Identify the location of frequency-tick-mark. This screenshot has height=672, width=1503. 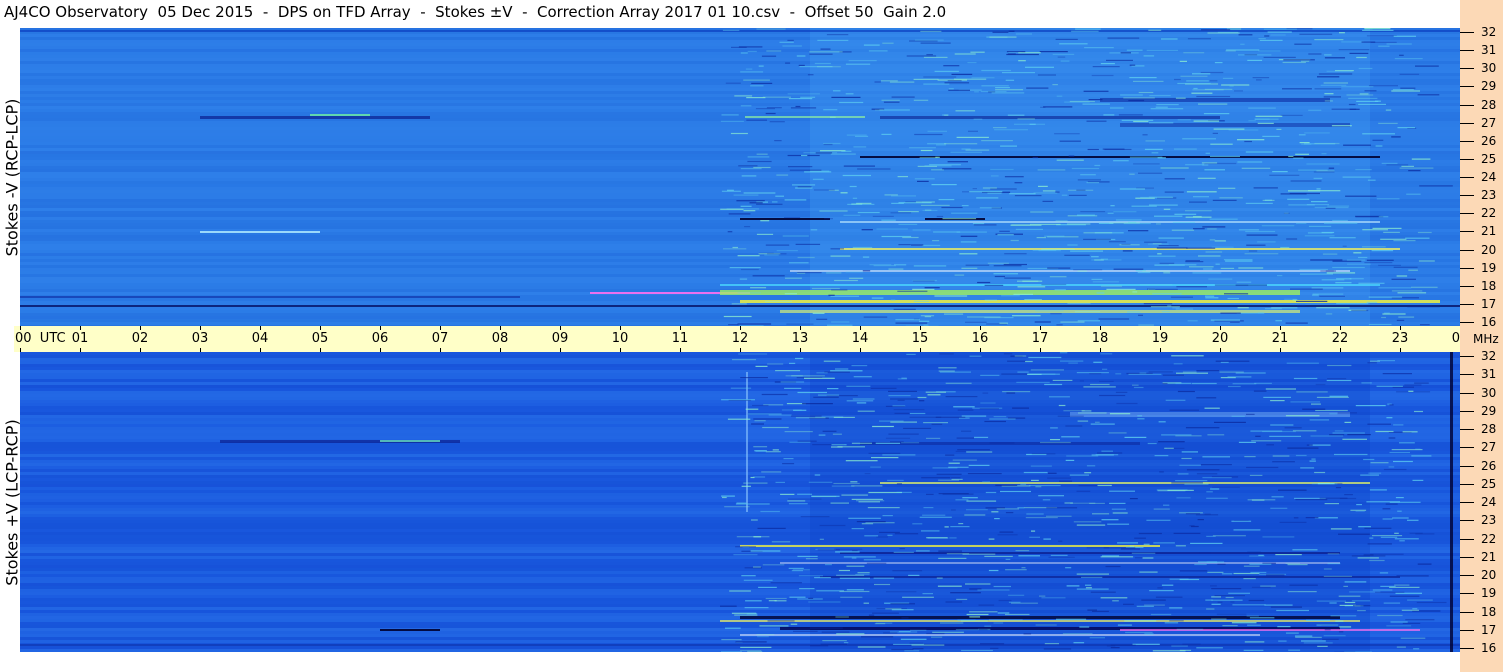
(1467, 448).